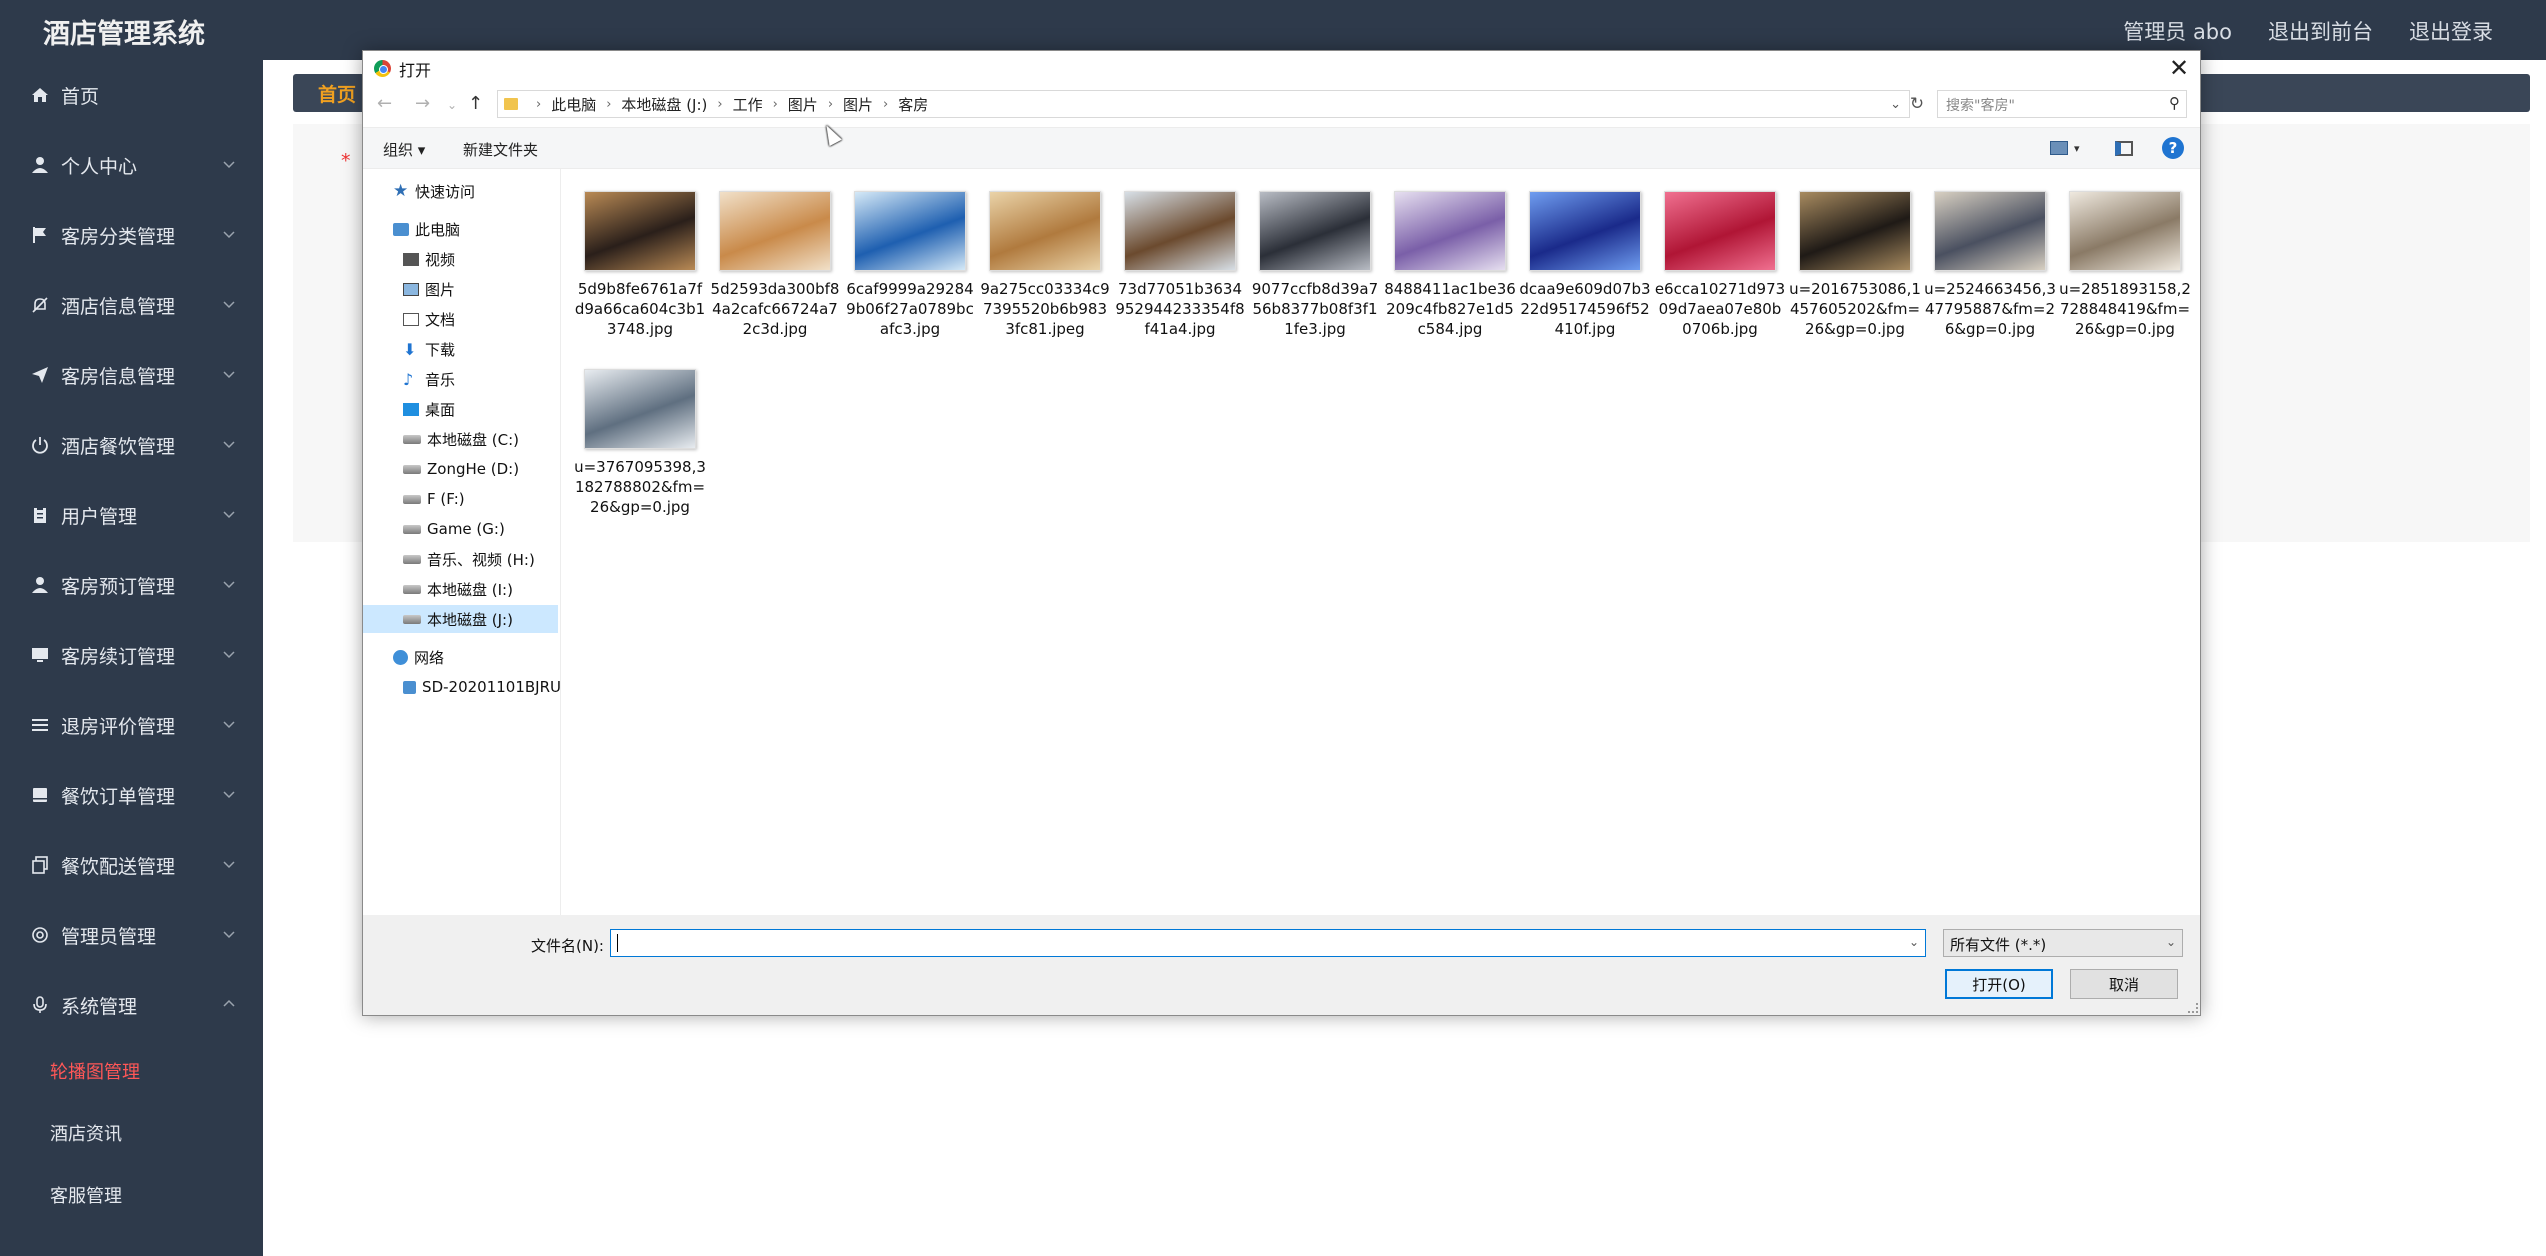 This screenshot has height=1256, width=2546. I want to click on address-bar: › 此电脑 › 本地磁盘 (J:) › 工作 › 图片 › 图片 › 客房 ⌄, so click(1203, 104).